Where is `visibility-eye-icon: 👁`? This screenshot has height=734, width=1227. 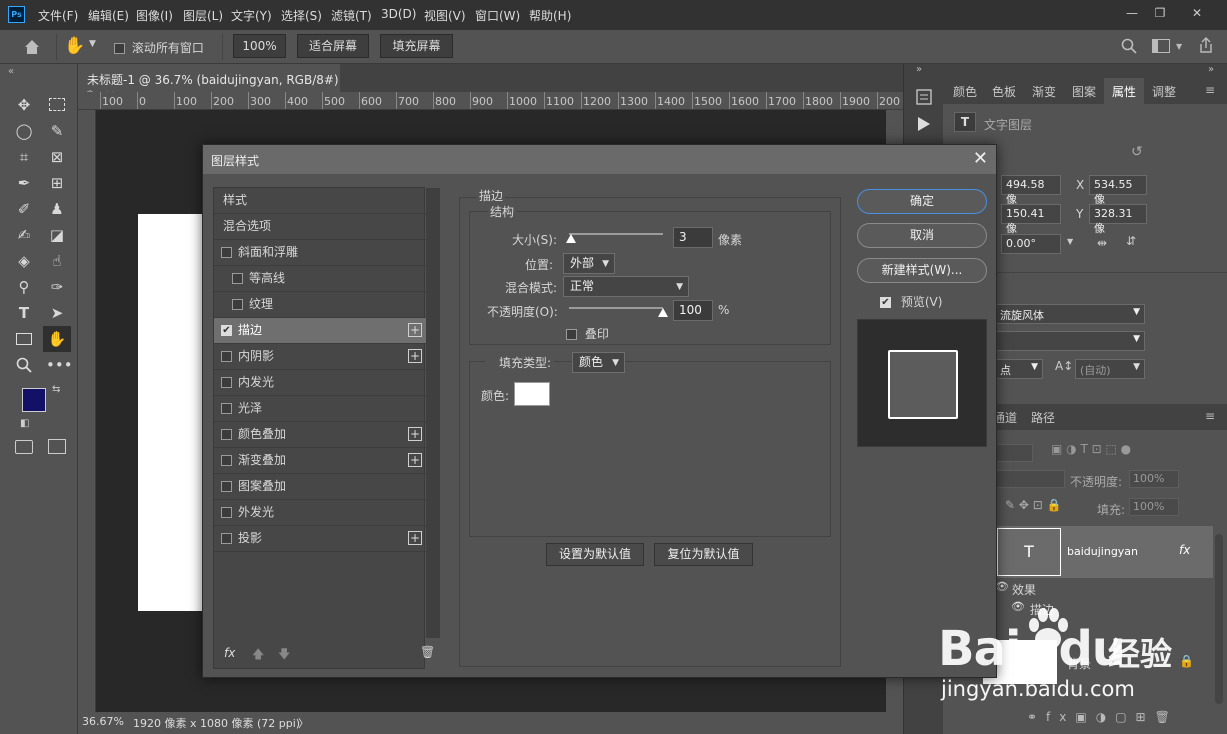 visibility-eye-icon: 👁 is located at coordinates (1002, 586).